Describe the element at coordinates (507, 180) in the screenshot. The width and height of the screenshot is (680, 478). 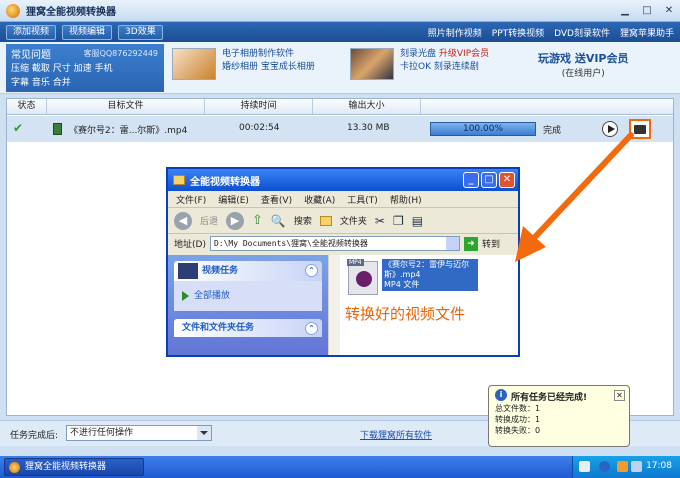
I see `explorer-close-icon: ✕` at that location.